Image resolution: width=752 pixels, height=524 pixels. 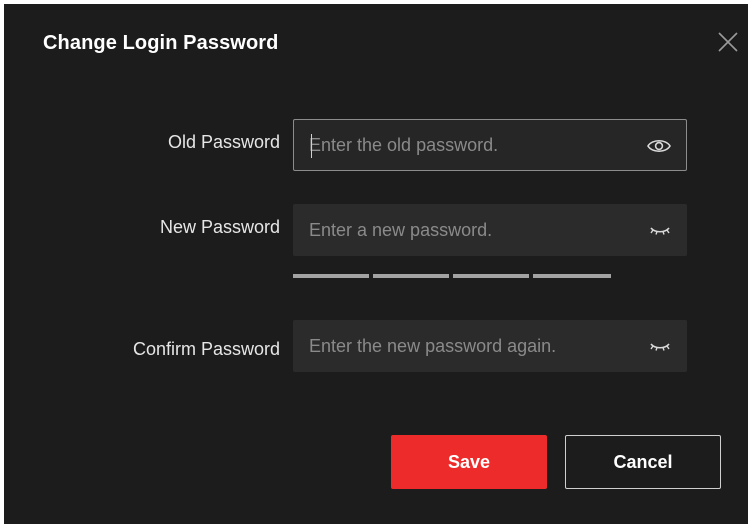 I want to click on old-password-field, so click(x=490, y=145).